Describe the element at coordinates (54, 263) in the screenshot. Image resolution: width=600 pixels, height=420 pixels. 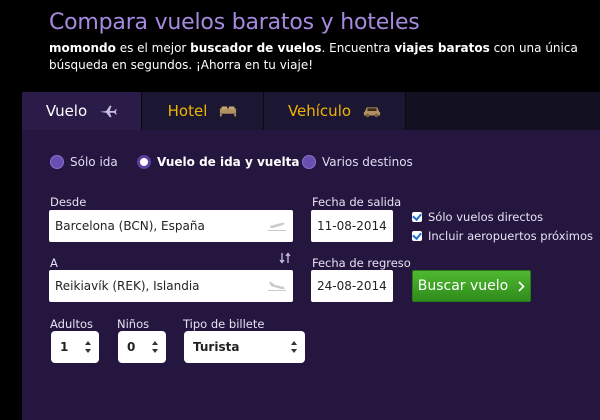
I see `to-label: A` at that location.